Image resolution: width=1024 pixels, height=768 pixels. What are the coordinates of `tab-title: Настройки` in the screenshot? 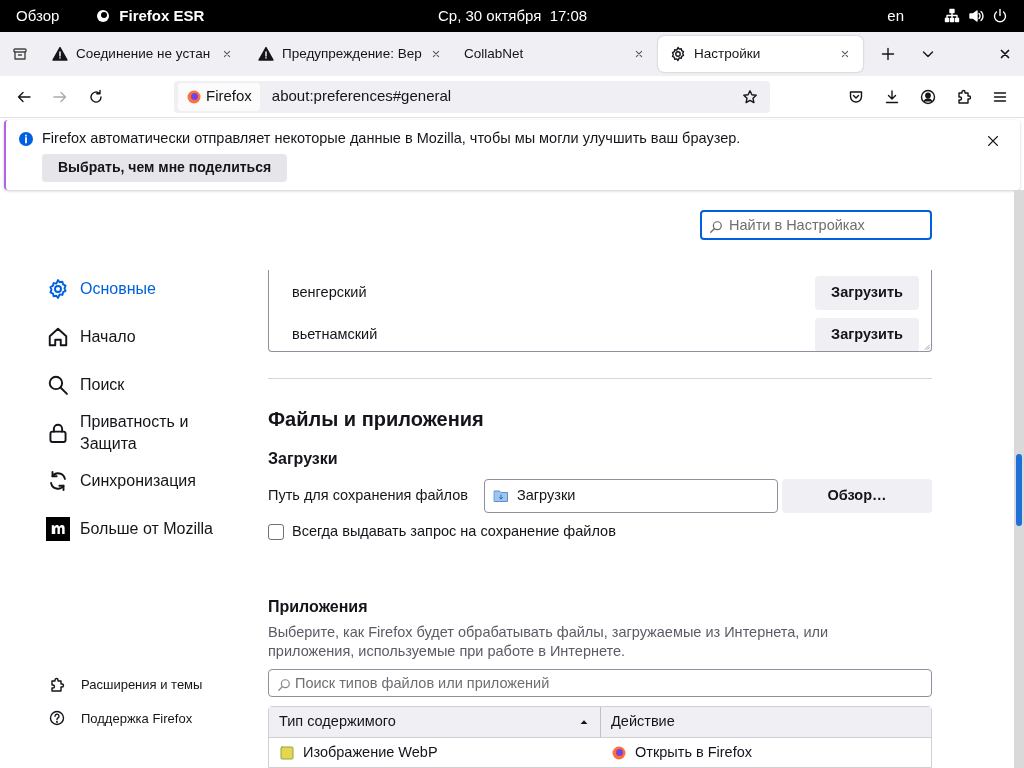 It's located at (727, 53).